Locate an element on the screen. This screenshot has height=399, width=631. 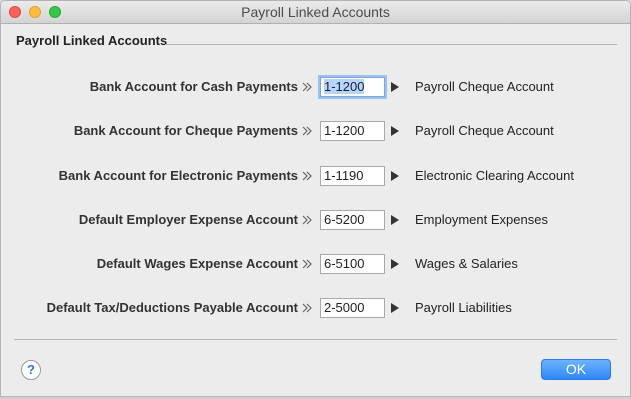
row-label: Default Tax/Deductions Payable Account is located at coordinates (172, 307).